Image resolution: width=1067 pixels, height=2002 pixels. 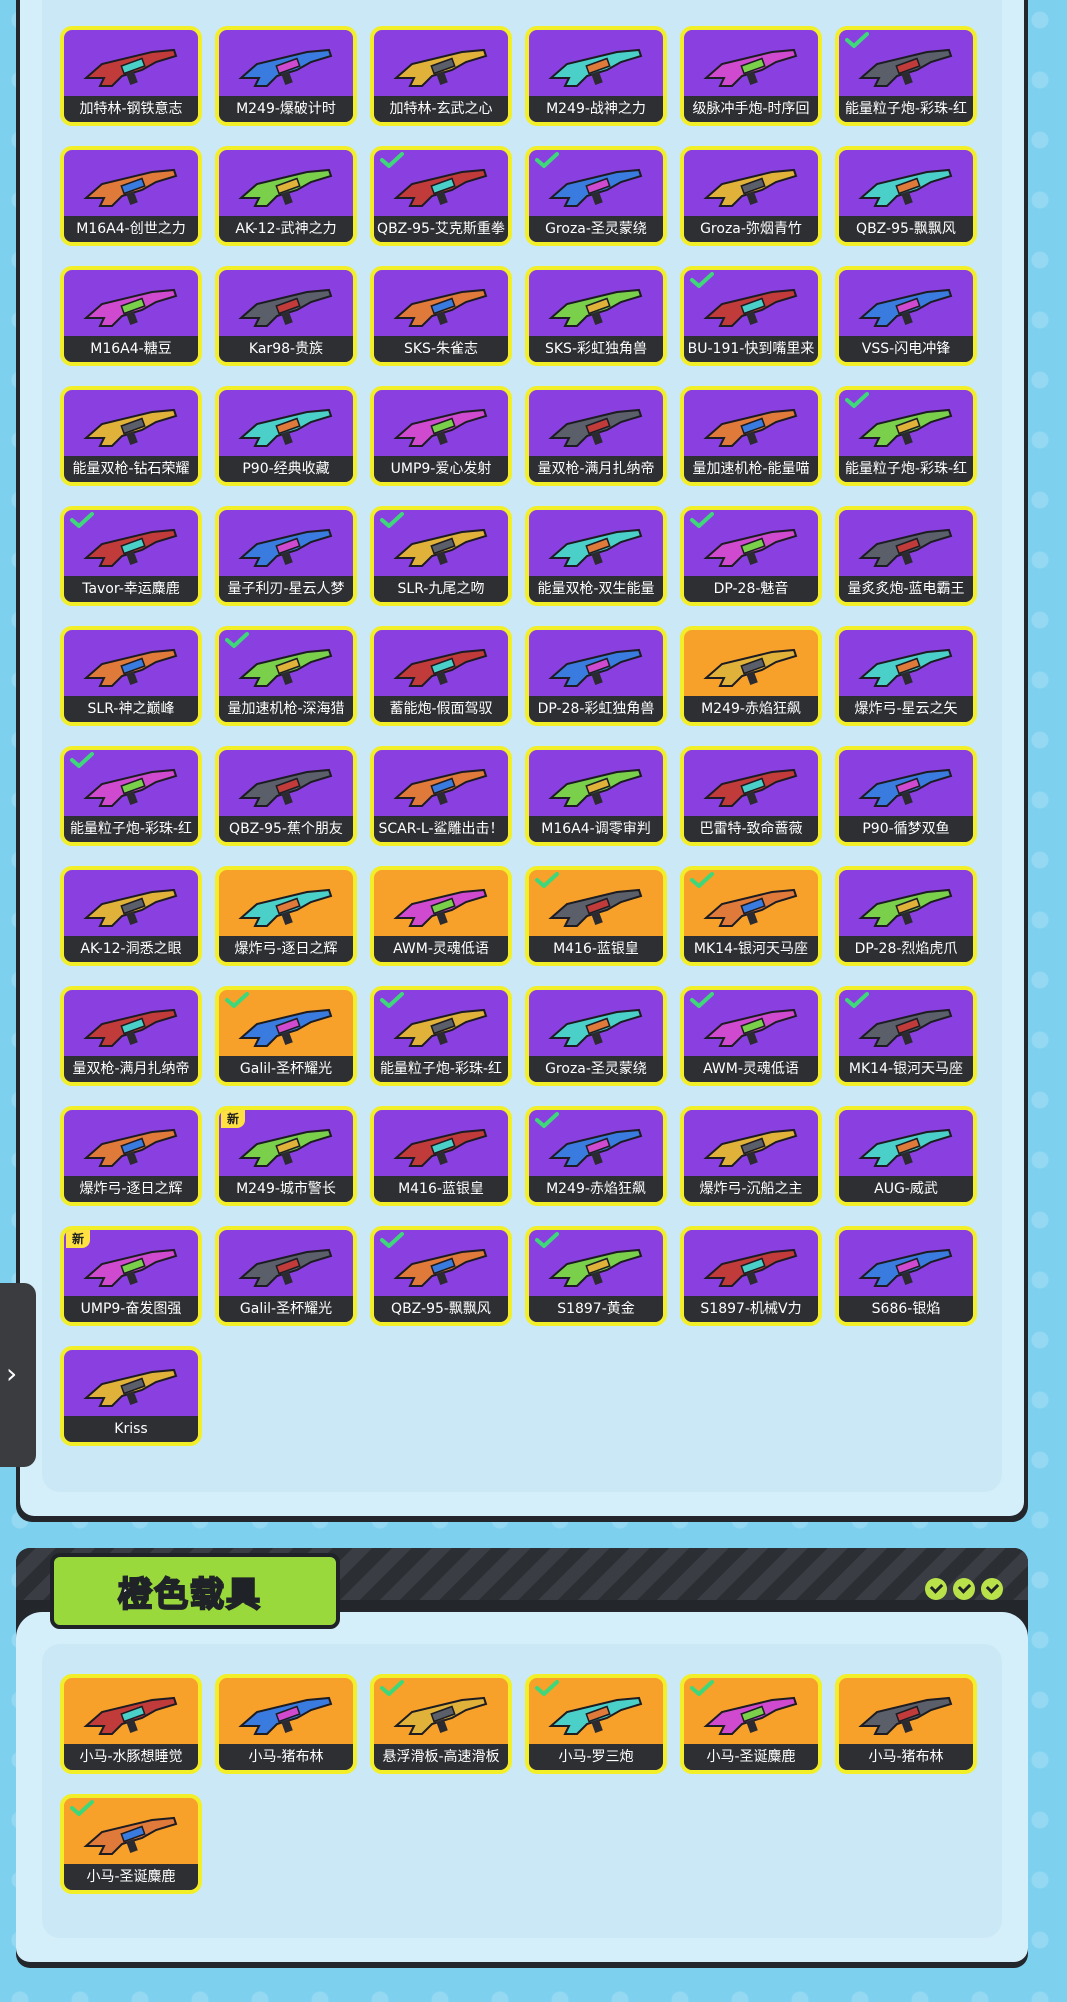 I want to click on weapon-tile: 加特林-钢铁意志, so click(x=131, y=76).